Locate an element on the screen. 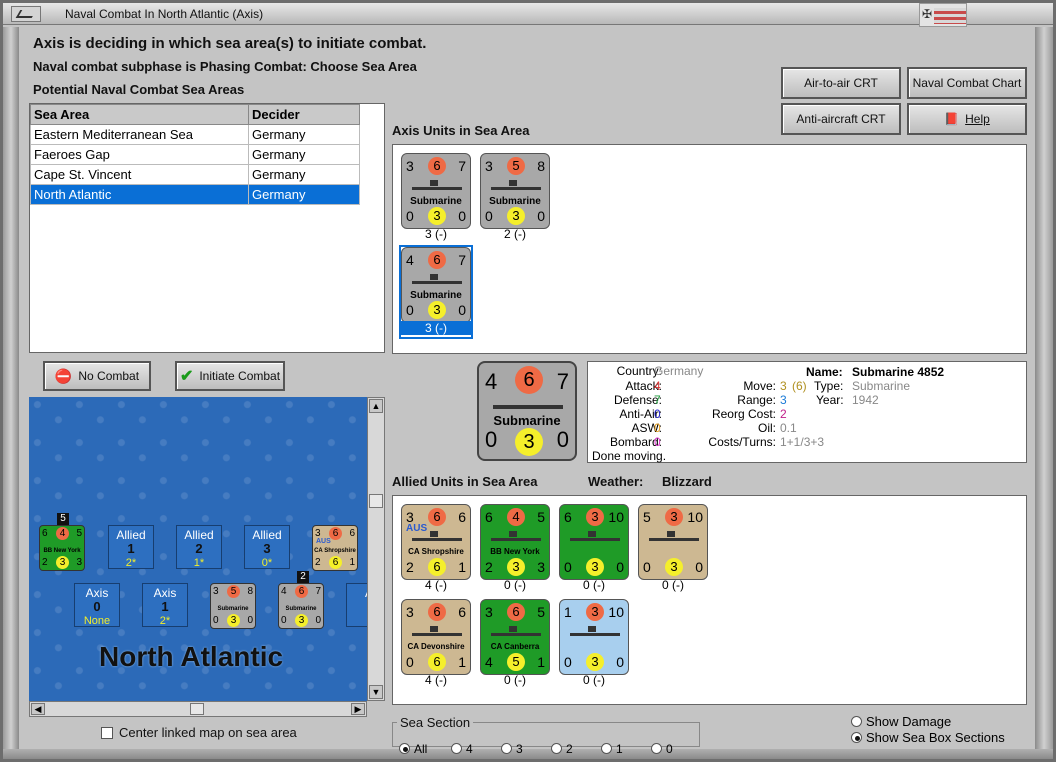  radio-all: All is located at coordinates (413, 749).